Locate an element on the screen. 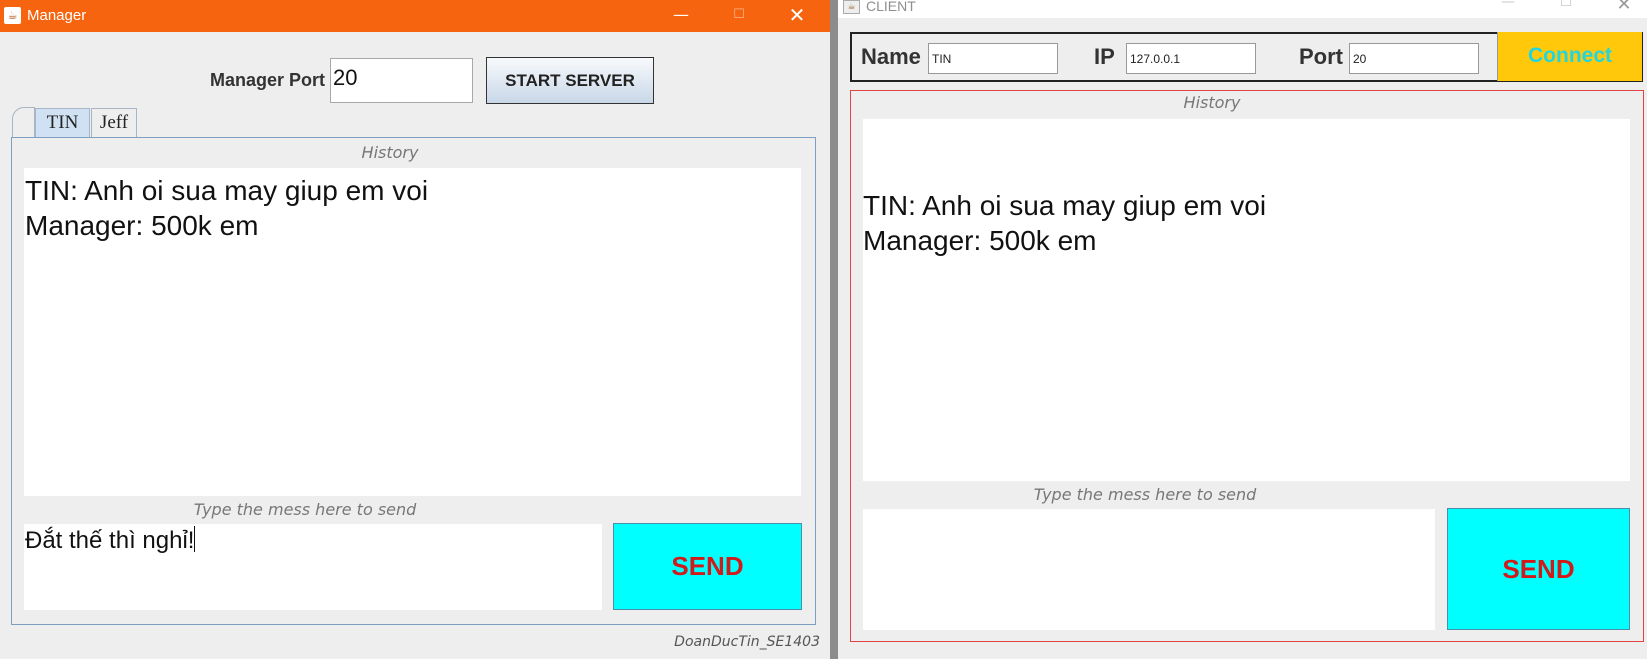 The height and width of the screenshot is (659, 1647). tab-tin: TIN is located at coordinates (62, 123).